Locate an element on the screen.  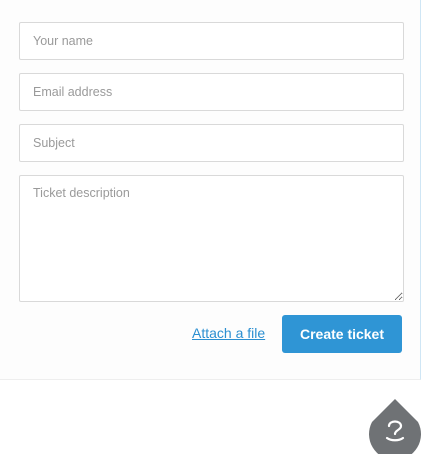
help-bubble-icon is located at coordinates (395, 426).